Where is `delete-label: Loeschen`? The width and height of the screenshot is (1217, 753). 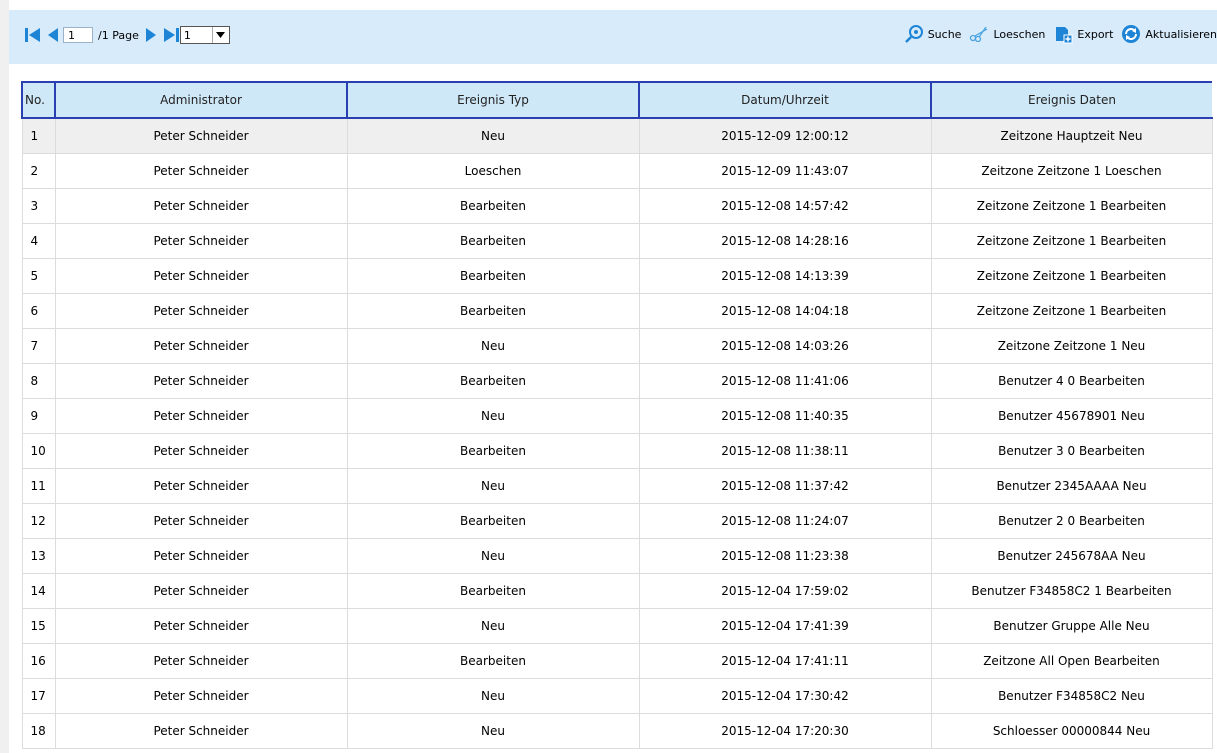
delete-label: Loeschen is located at coordinates (1019, 34).